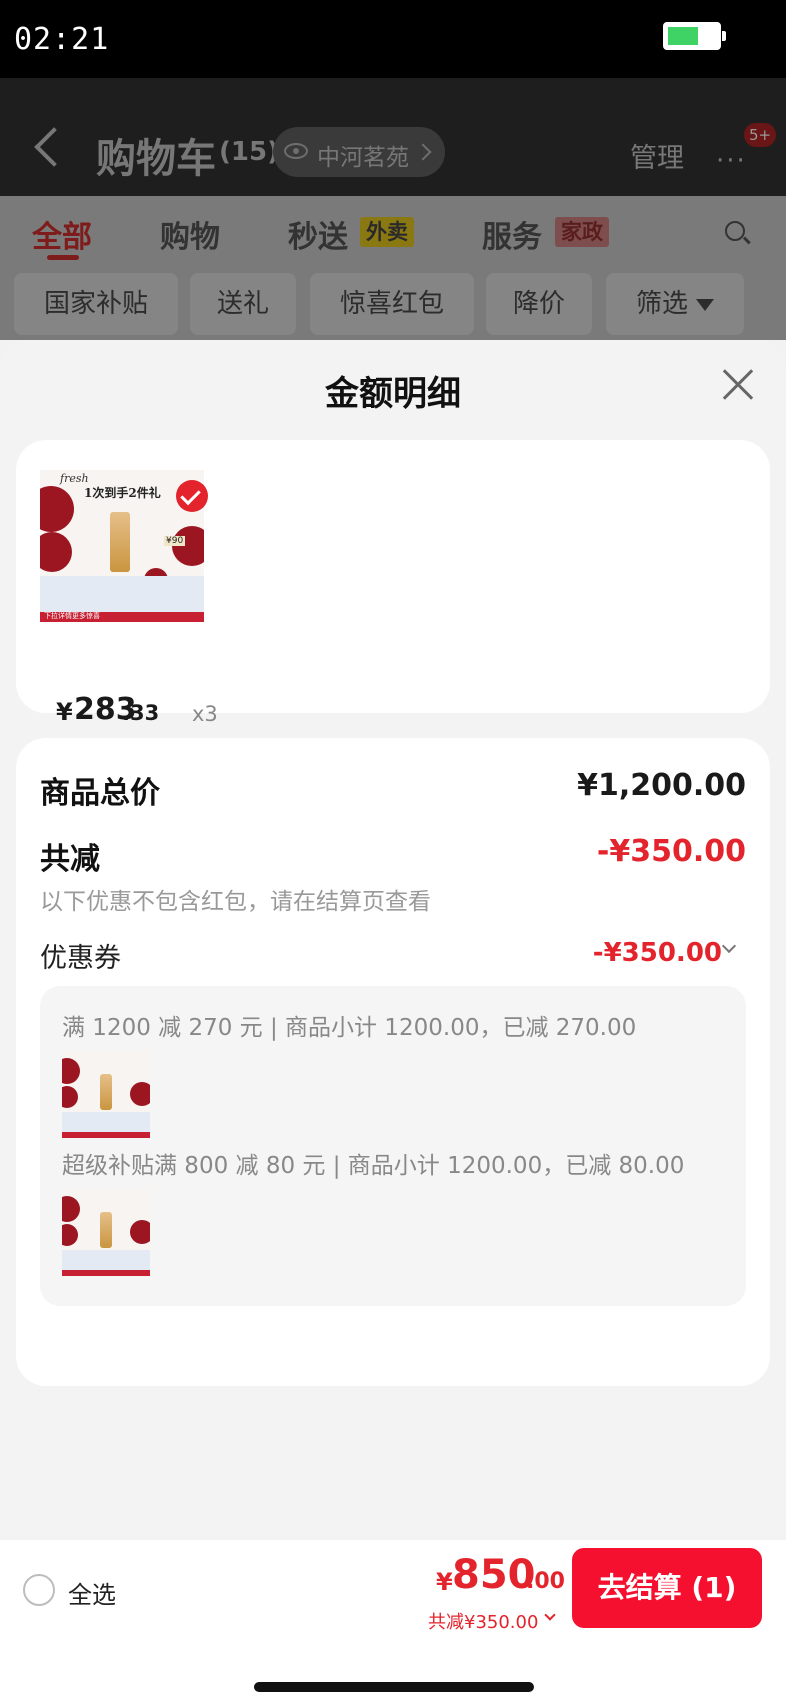 This screenshot has height=1704, width=786. What do you see at coordinates (657, 155) in the screenshot?
I see `manage-button: 管理` at bounding box center [657, 155].